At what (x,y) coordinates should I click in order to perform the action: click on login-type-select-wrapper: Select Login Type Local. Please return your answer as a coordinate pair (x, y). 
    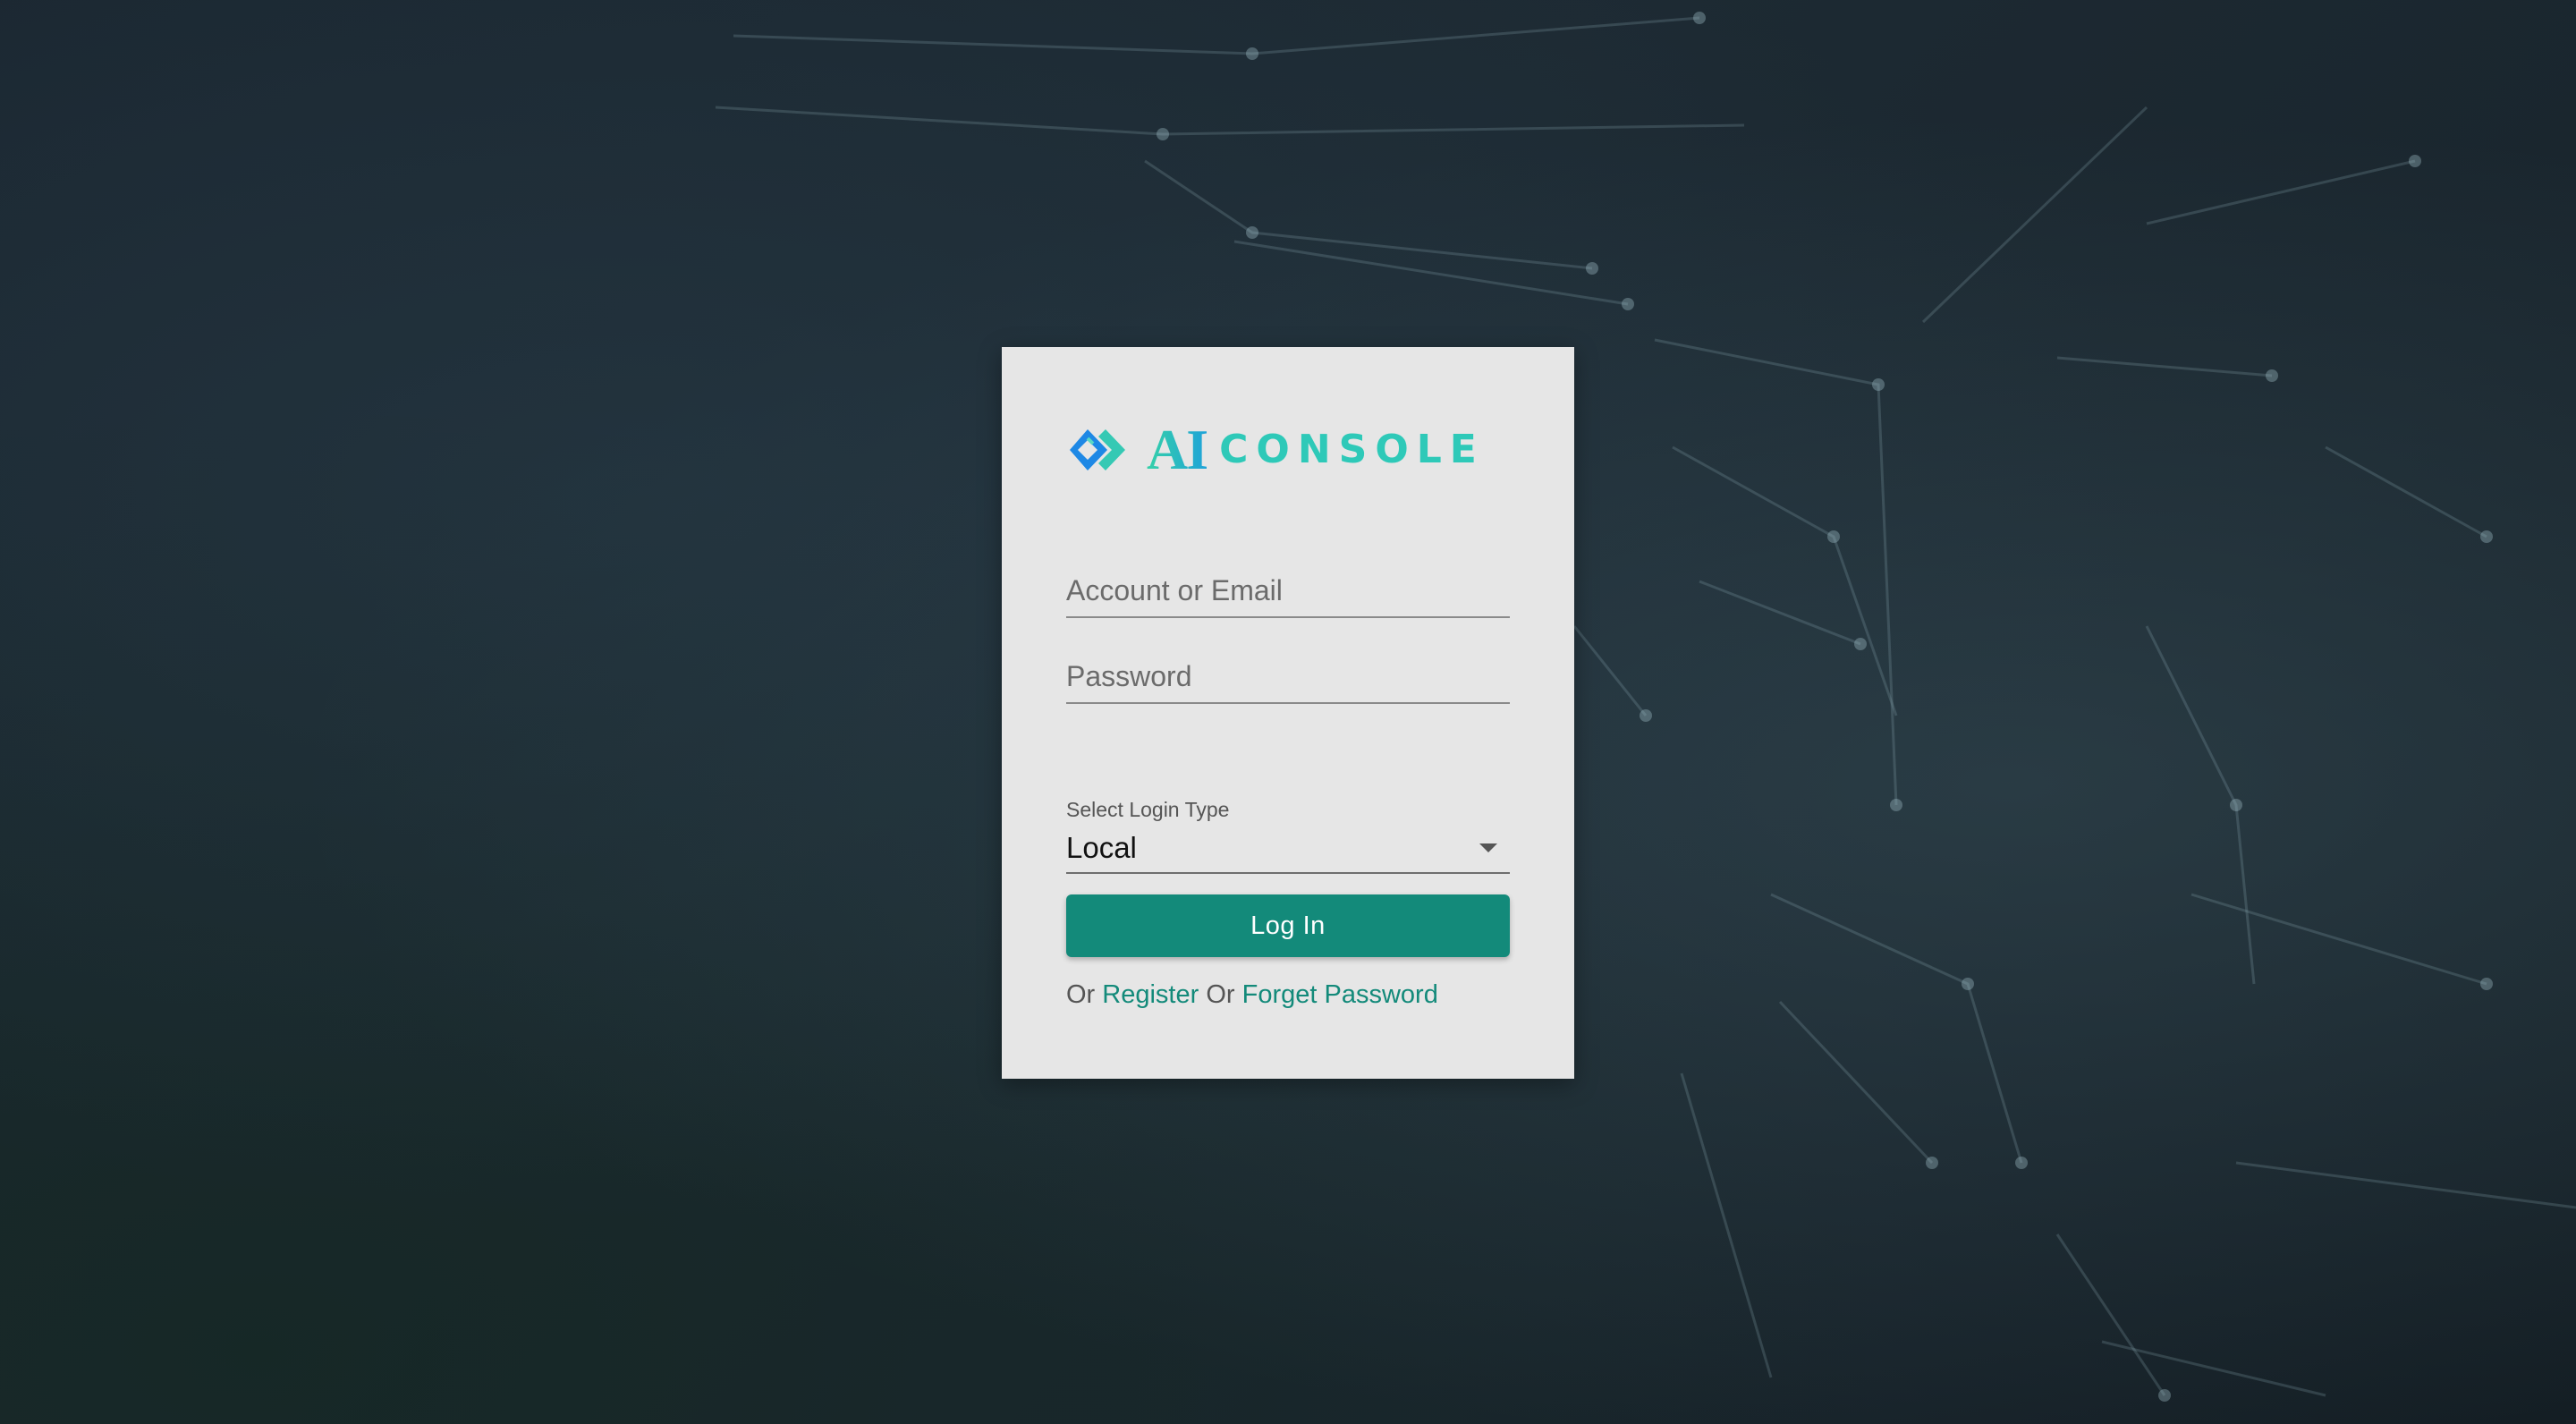
    Looking at the image, I should click on (1288, 836).